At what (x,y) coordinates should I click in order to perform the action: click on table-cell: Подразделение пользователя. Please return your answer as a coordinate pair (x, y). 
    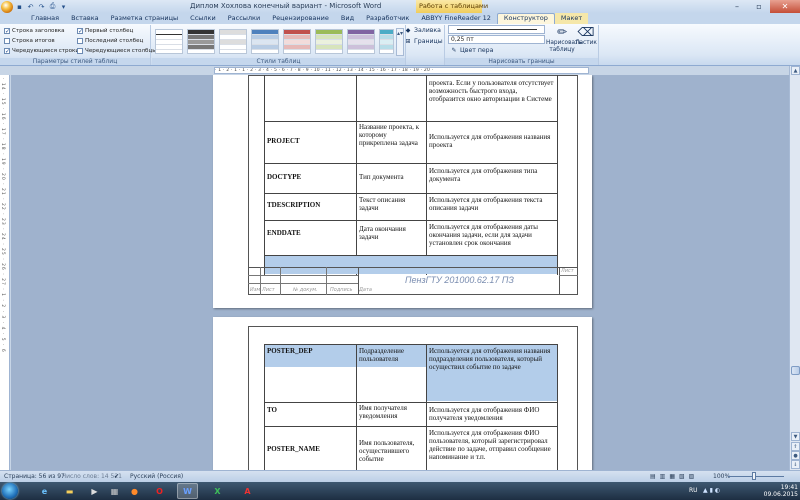
    Looking at the image, I should click on (391, 355).